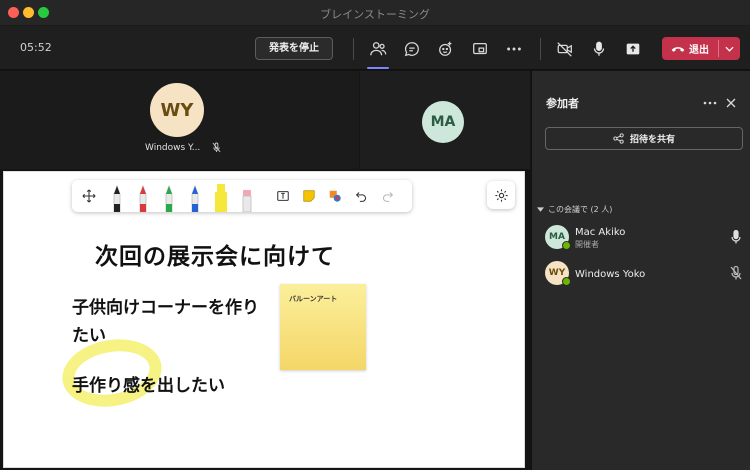 The height and width of the screenshot is (470, 750). I want to click on window-titlebar: ブレインストーミング, so click(375, 13).